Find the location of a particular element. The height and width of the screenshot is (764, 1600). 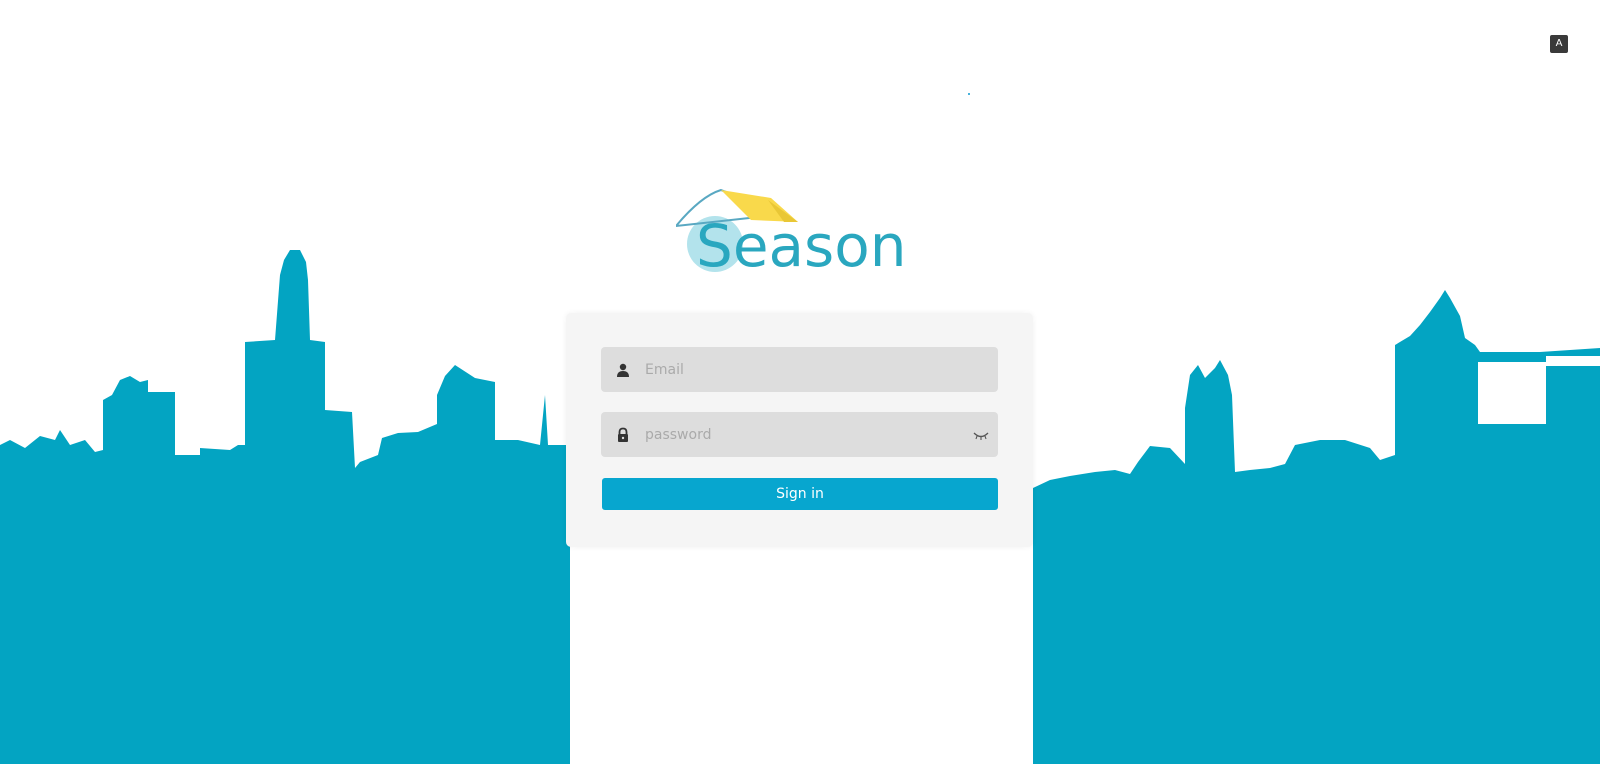

logo-text: Season is located at coordinates (801, 246).